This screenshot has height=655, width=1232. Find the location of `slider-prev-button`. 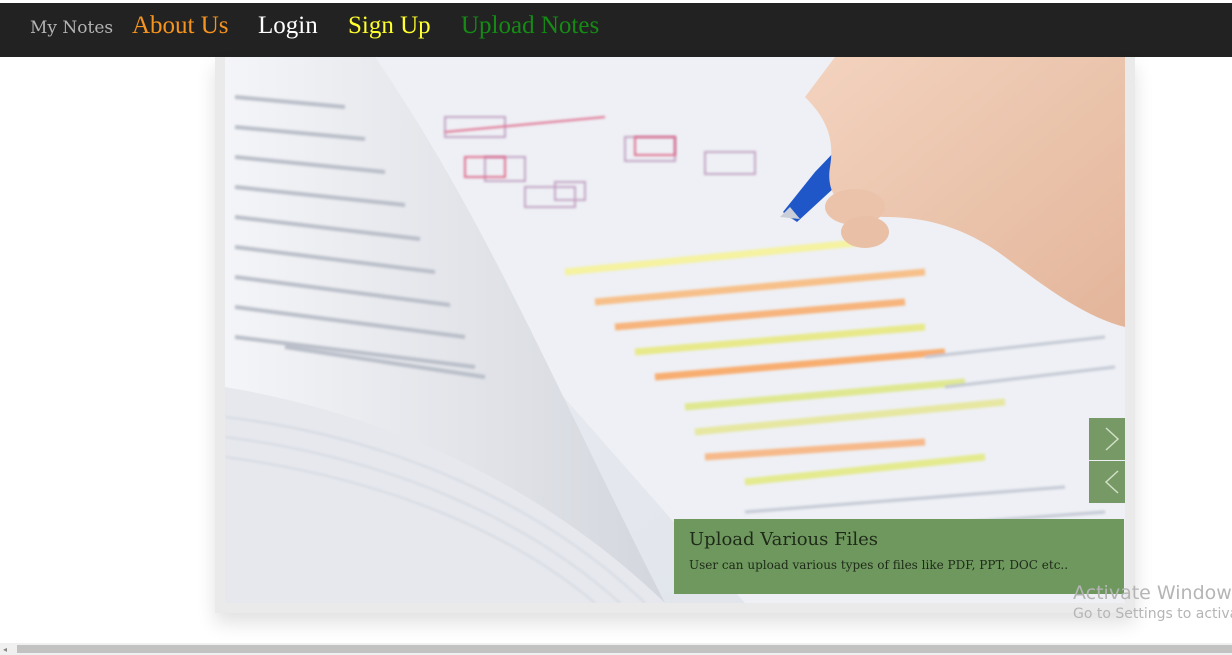

slider-prev-button is located at coordinates (1107, 482).